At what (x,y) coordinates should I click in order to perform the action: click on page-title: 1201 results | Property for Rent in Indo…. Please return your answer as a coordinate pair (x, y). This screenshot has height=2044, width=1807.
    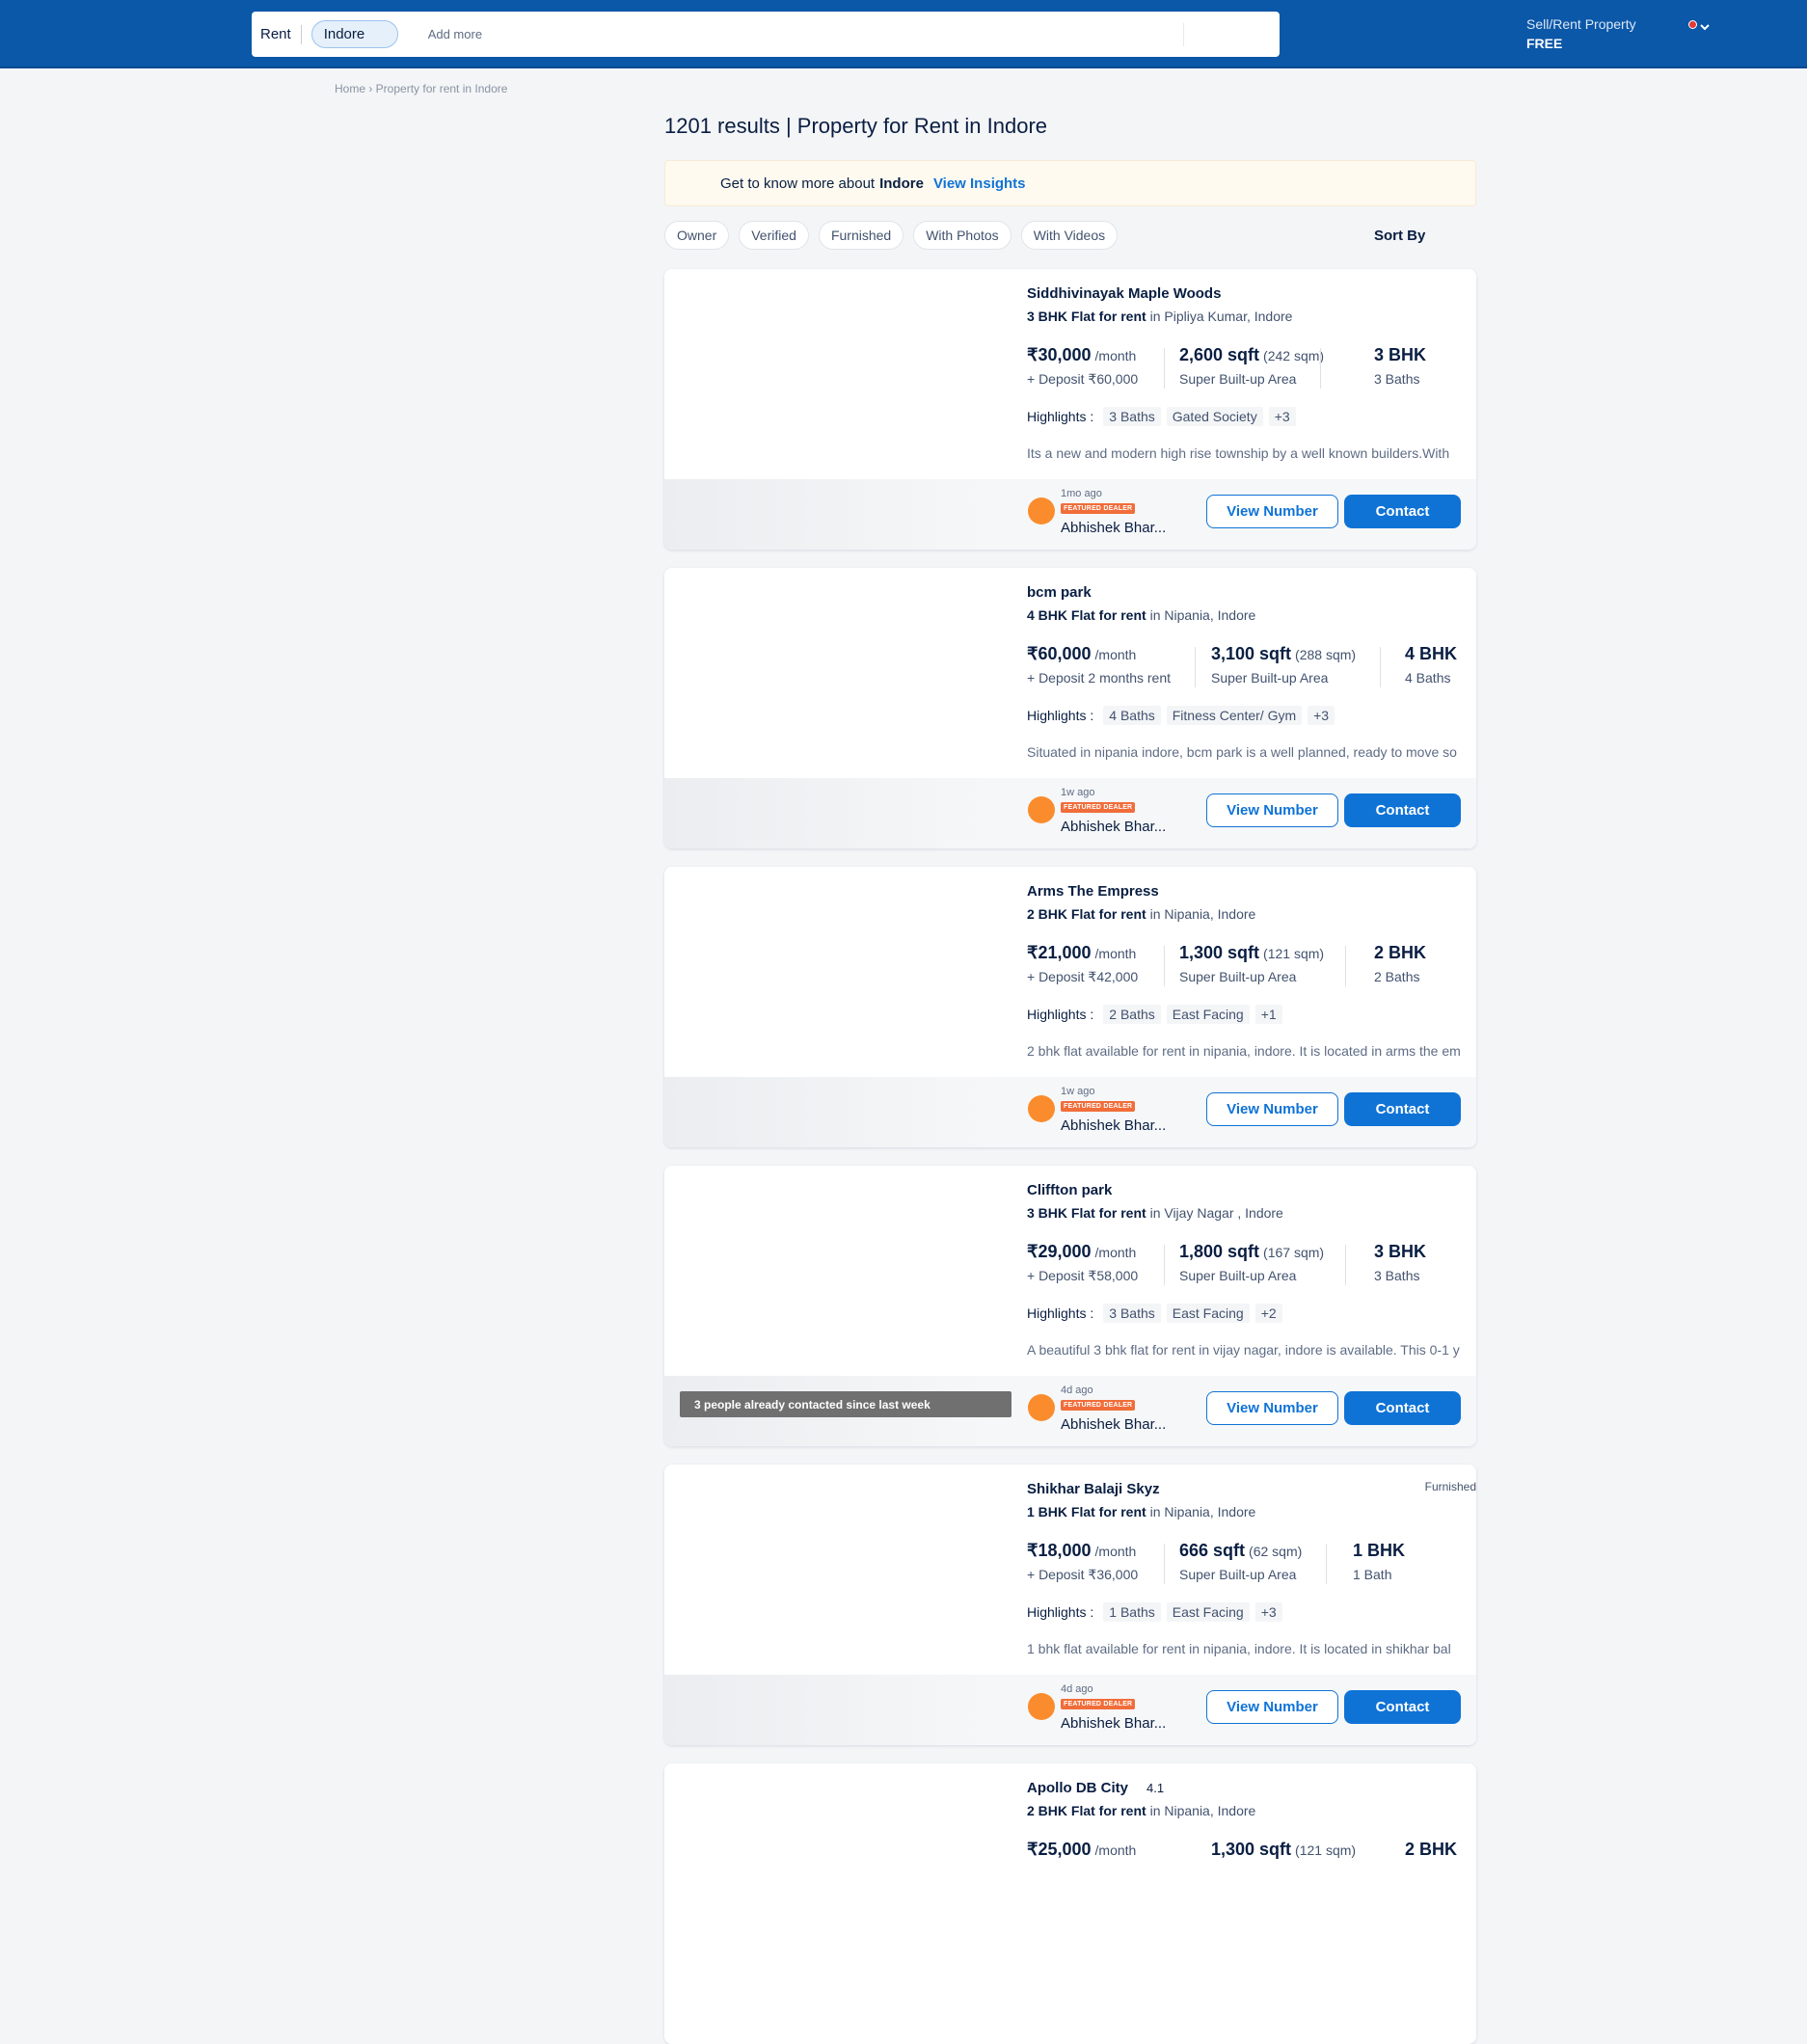
    Looking at the image, I should click on (856, 126).